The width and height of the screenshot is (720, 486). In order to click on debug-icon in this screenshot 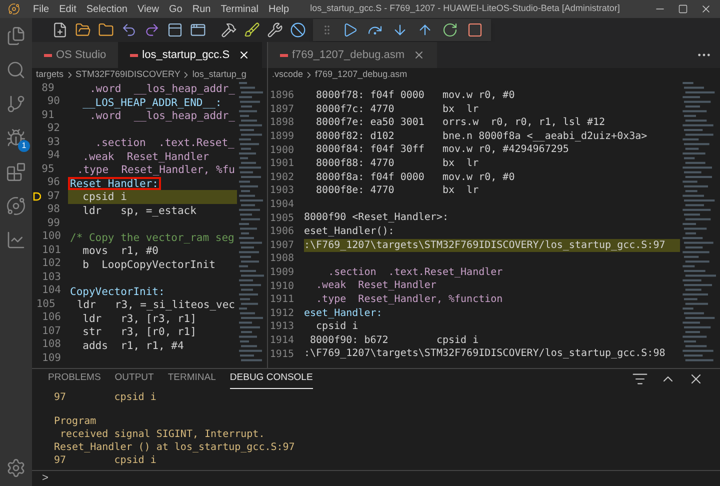, I will do `click(16, 138)`.